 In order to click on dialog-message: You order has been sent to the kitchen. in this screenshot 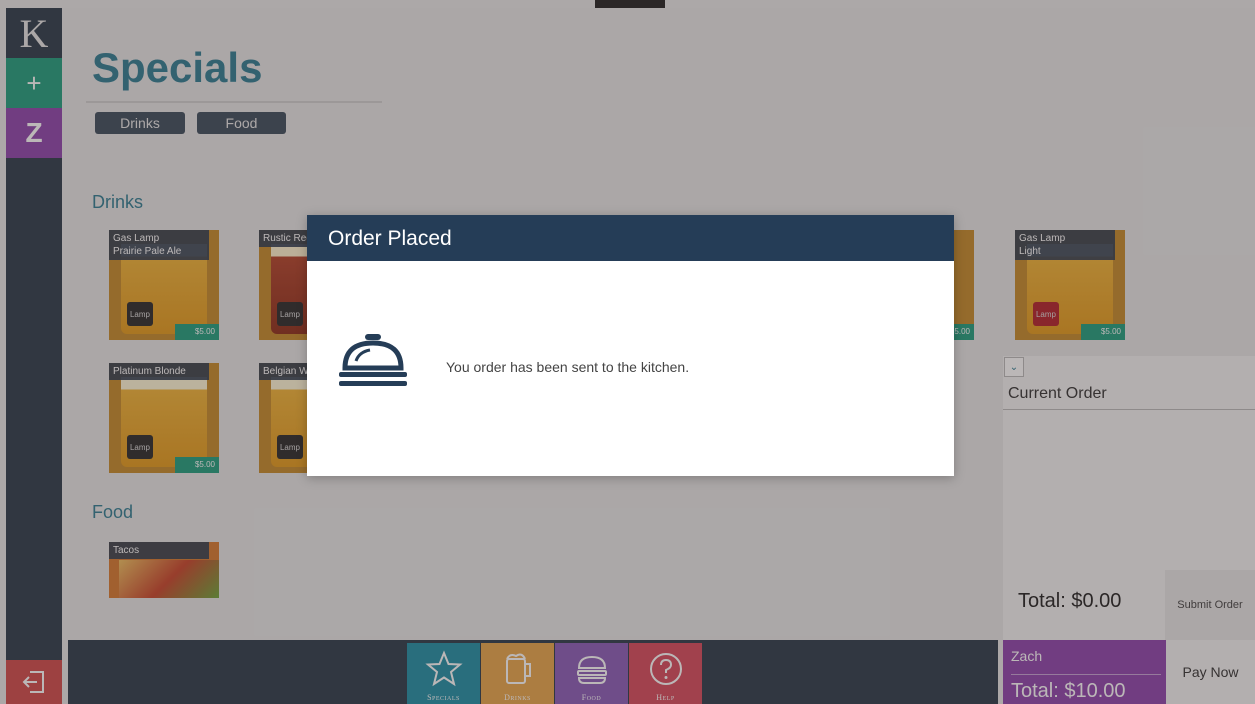, I will do `click(568, 367)`.